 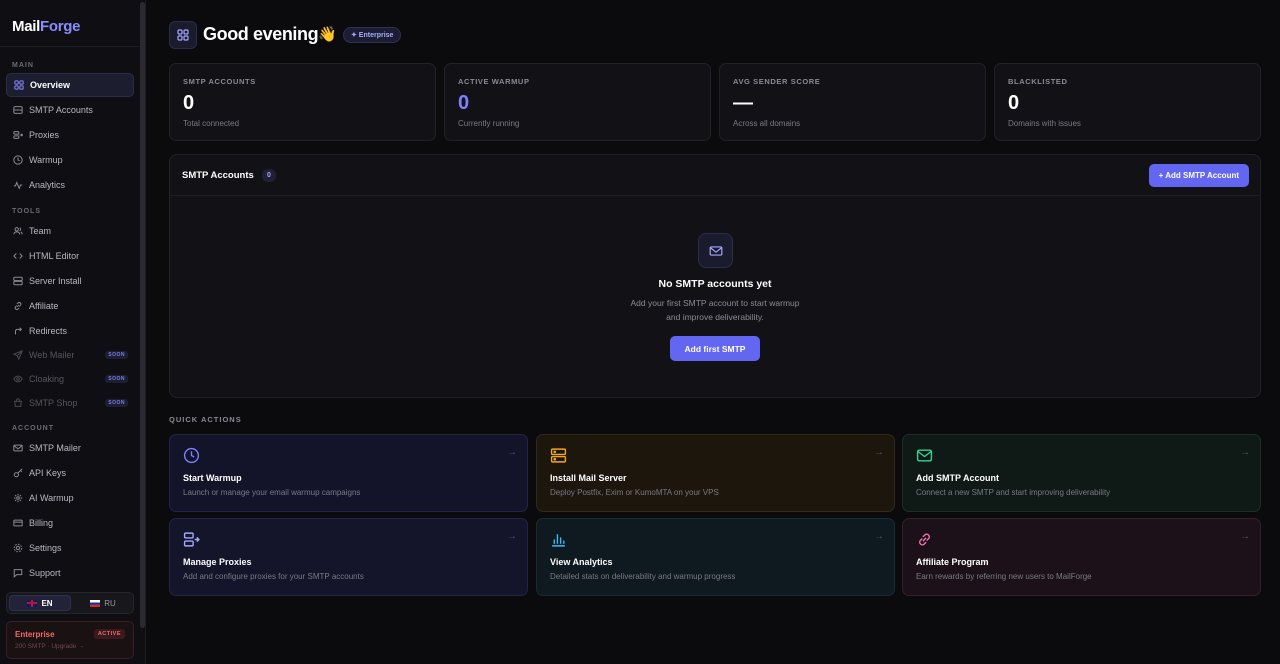 I want to click on dashboard-icon, so click(x=183, y=35).